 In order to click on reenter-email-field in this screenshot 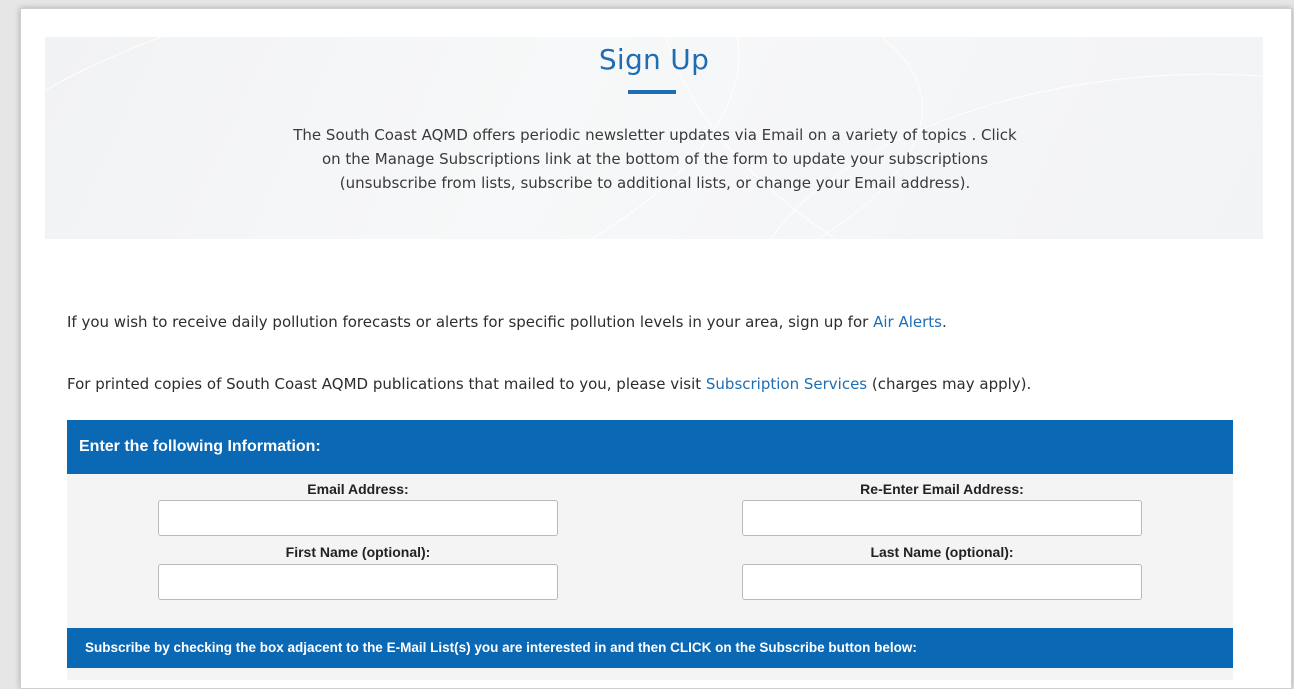, I will do `click(942, 518)`.